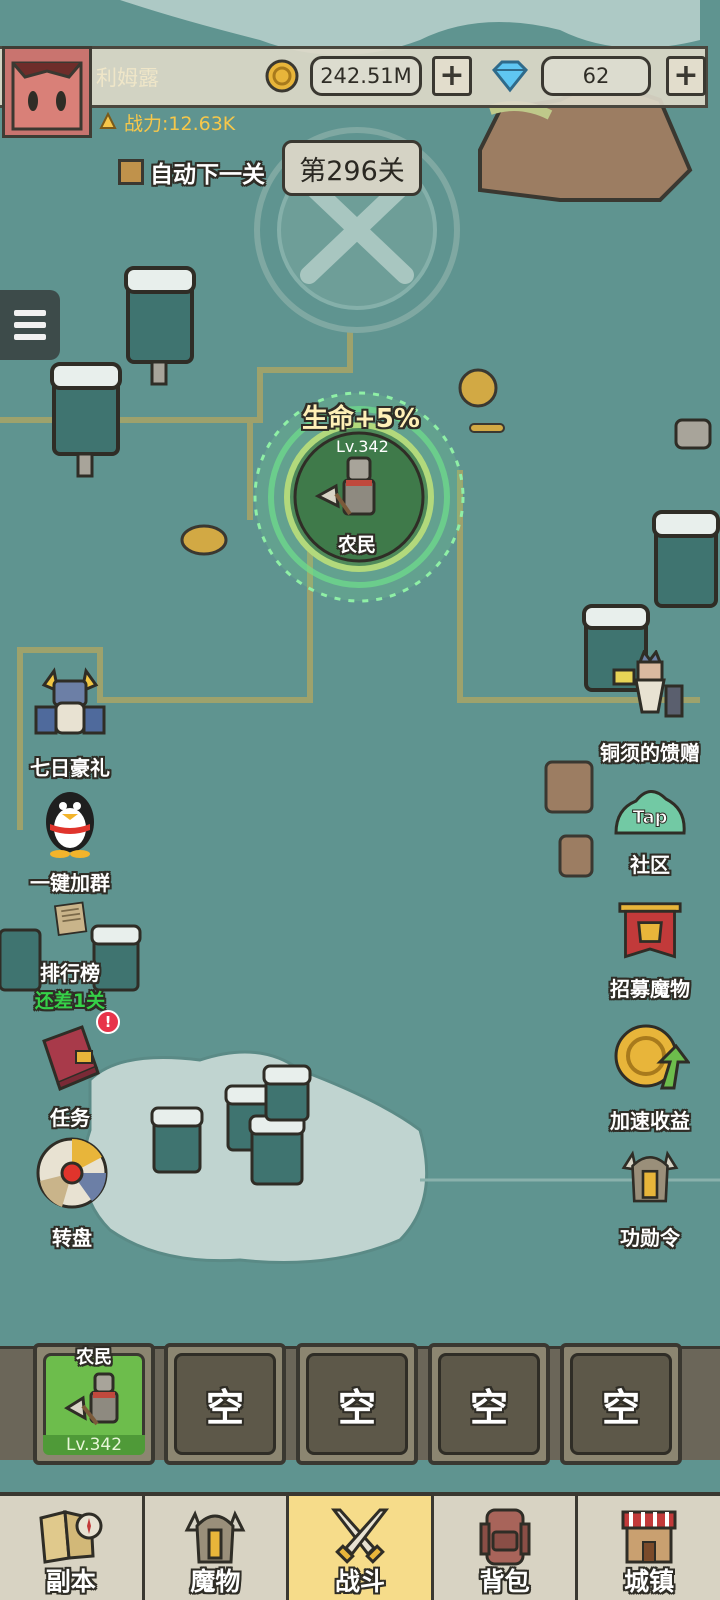 The height and width of the screenshot is (1600, 720). I want to click on add-gems-button: +, so click(686, 76).